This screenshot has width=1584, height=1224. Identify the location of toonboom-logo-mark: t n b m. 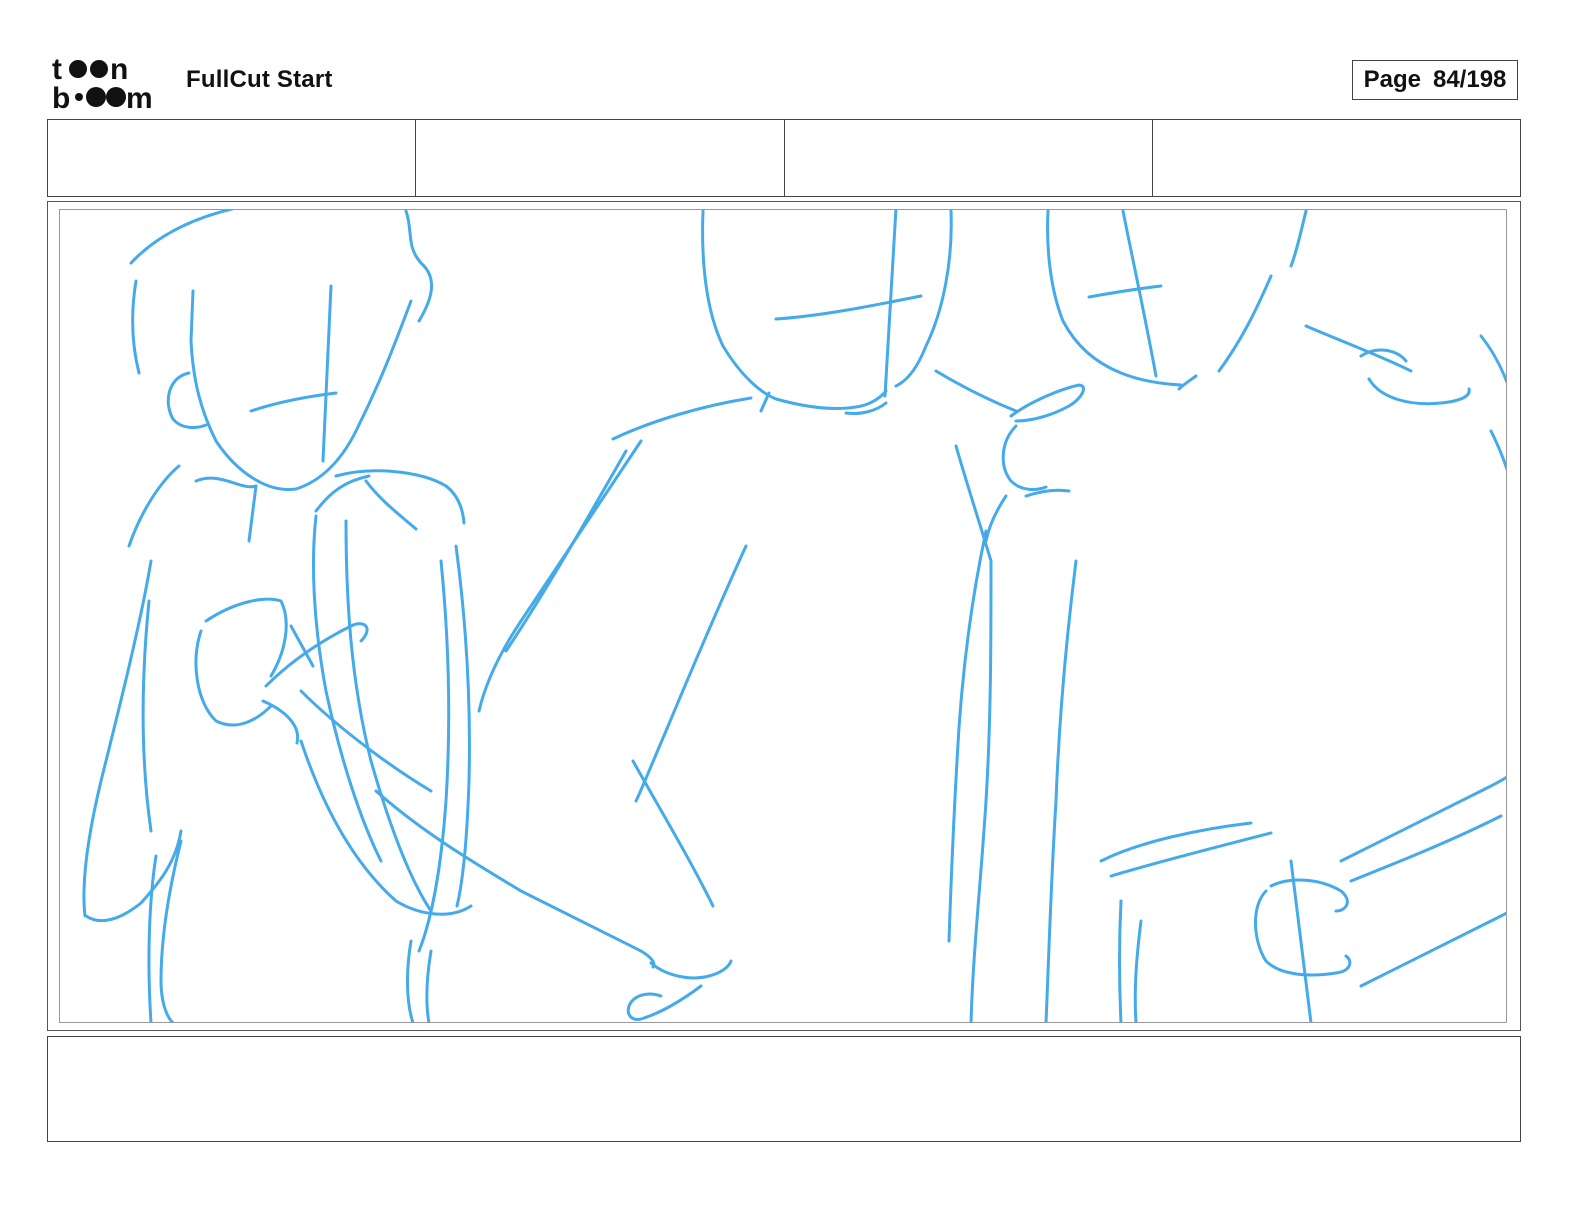
(102, 81).